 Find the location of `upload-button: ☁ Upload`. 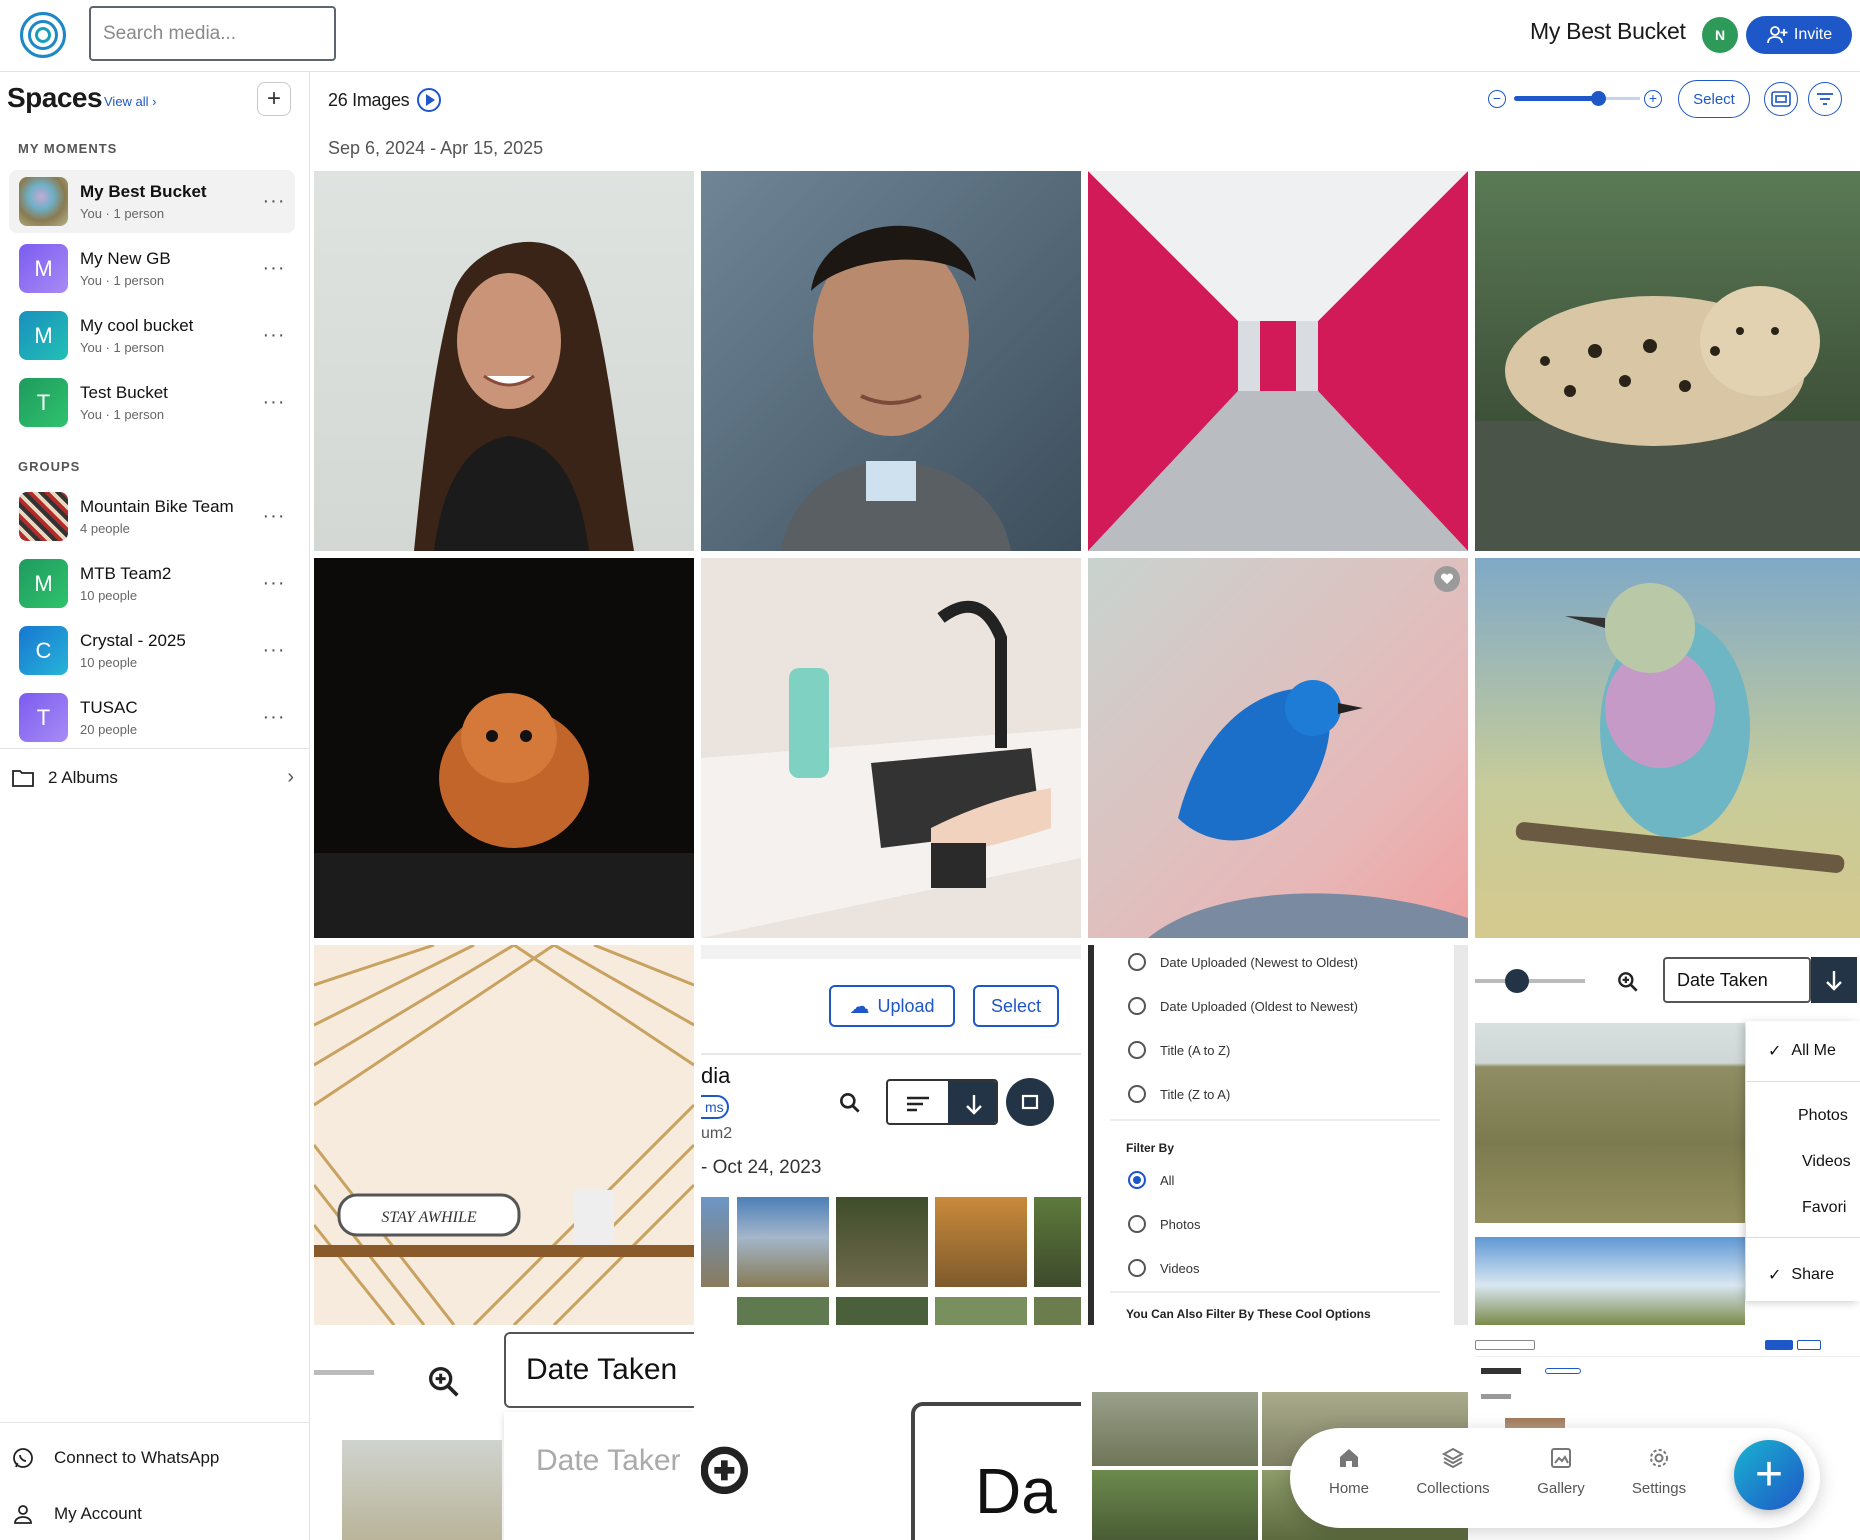

upload-button: ☁ Upload is located at coordinates (892, 1006).